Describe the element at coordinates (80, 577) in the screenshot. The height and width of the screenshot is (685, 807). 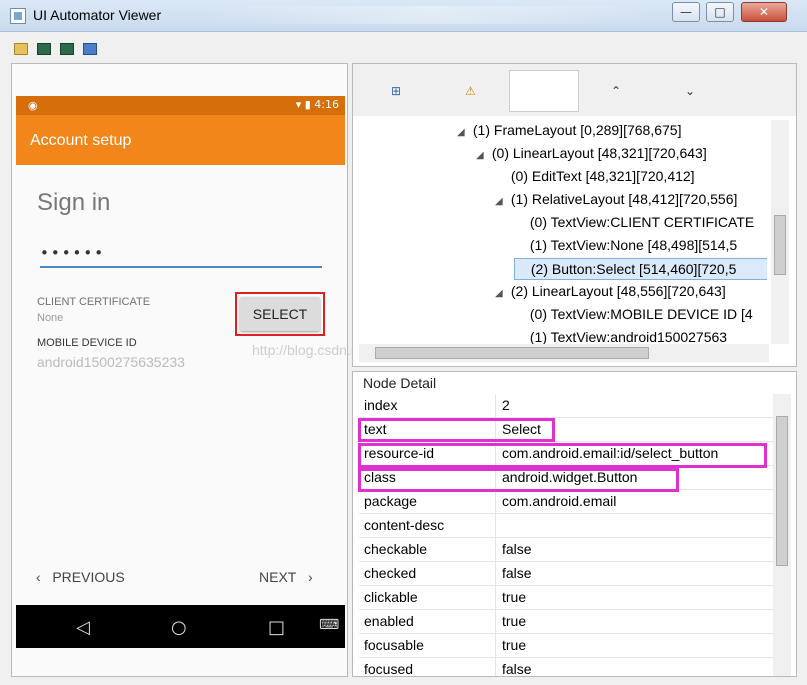
I see `previous-button: ‹ PREVIOUS` at that location.